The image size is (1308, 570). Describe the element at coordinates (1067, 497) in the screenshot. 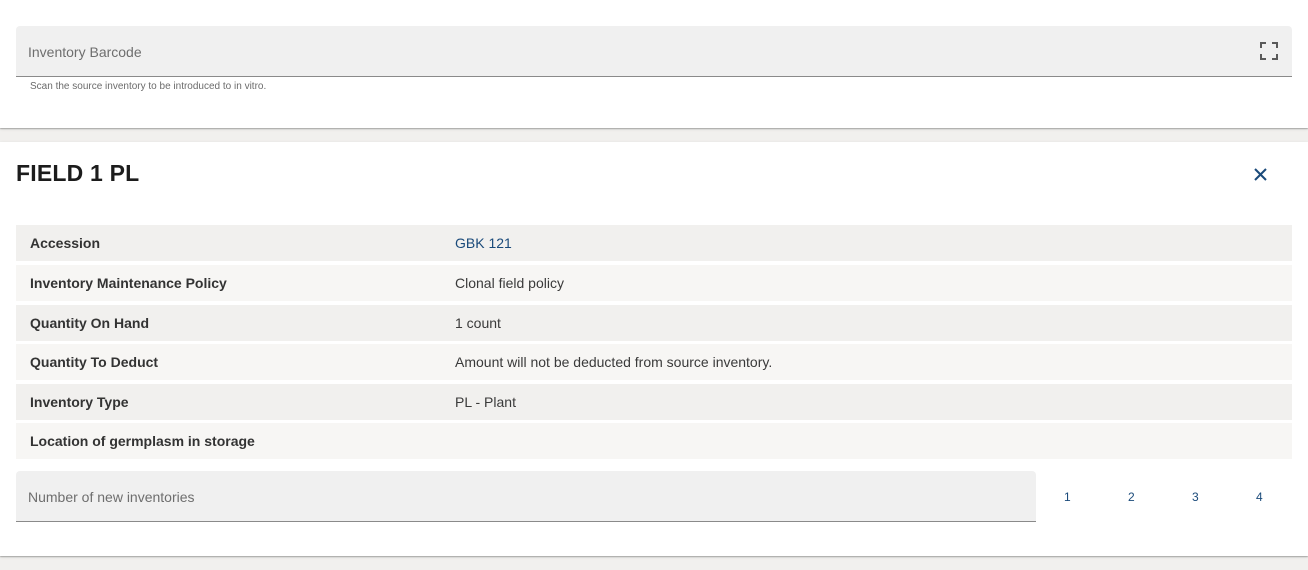

I see `count-option-1: 1` at that location.